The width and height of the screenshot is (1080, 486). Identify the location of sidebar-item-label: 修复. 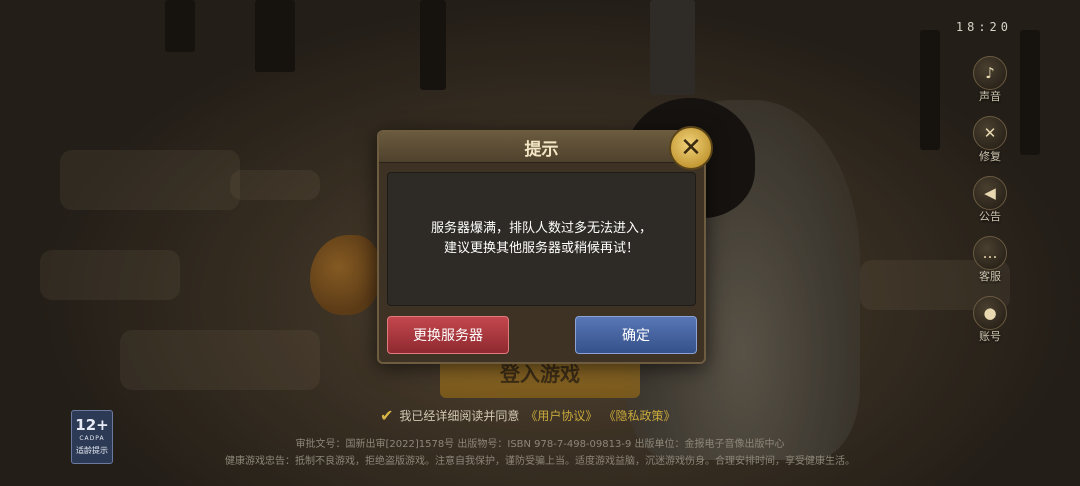
(990, 156).